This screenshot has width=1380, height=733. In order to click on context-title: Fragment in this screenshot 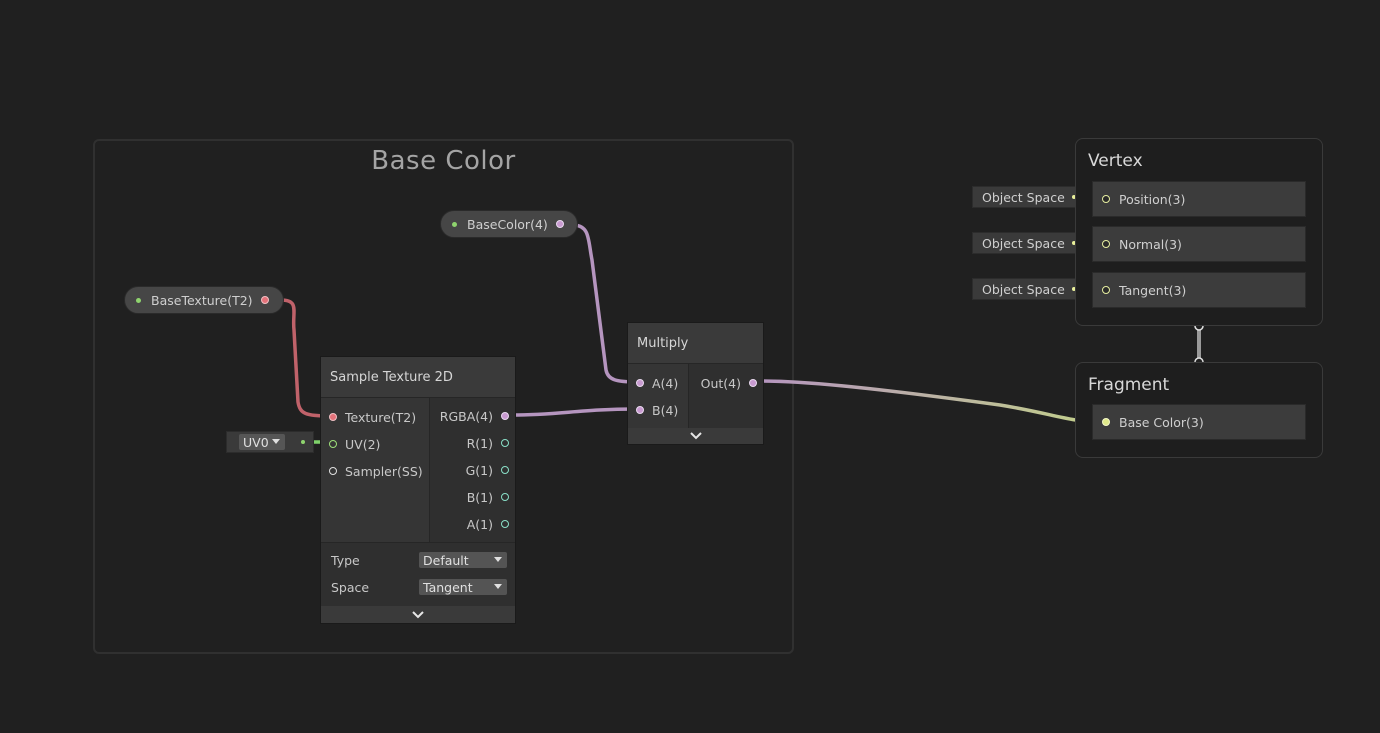, I will do `click(1129, 385)`.